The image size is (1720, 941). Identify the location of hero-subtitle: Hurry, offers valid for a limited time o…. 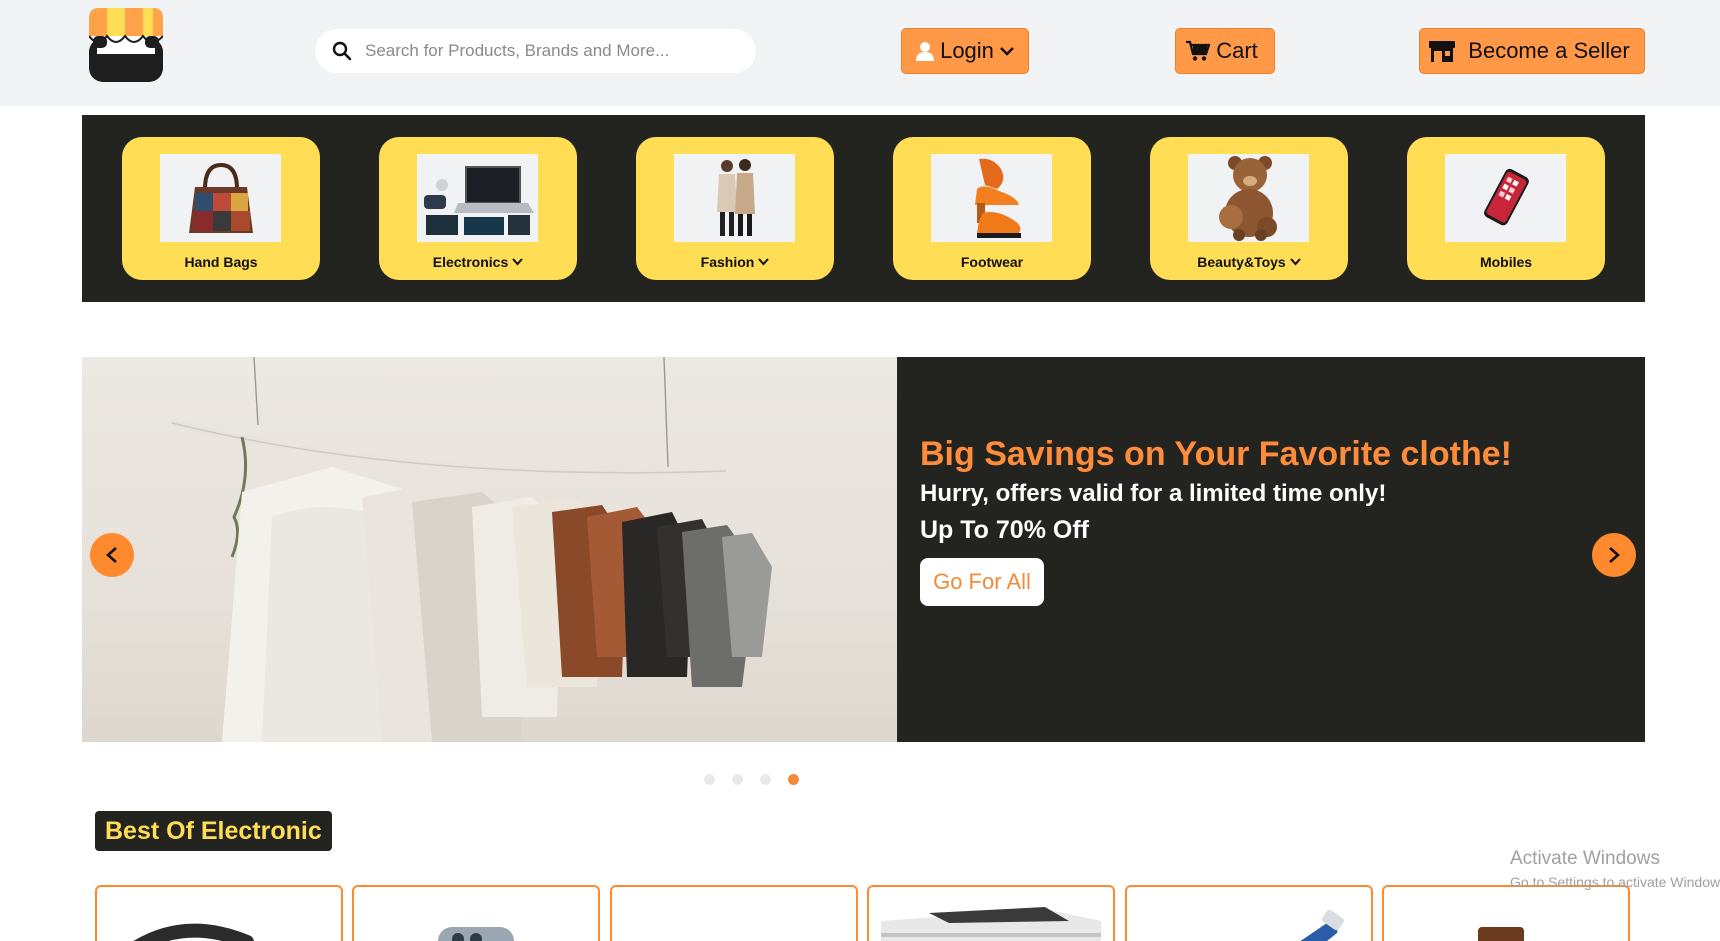
(1153, 493).